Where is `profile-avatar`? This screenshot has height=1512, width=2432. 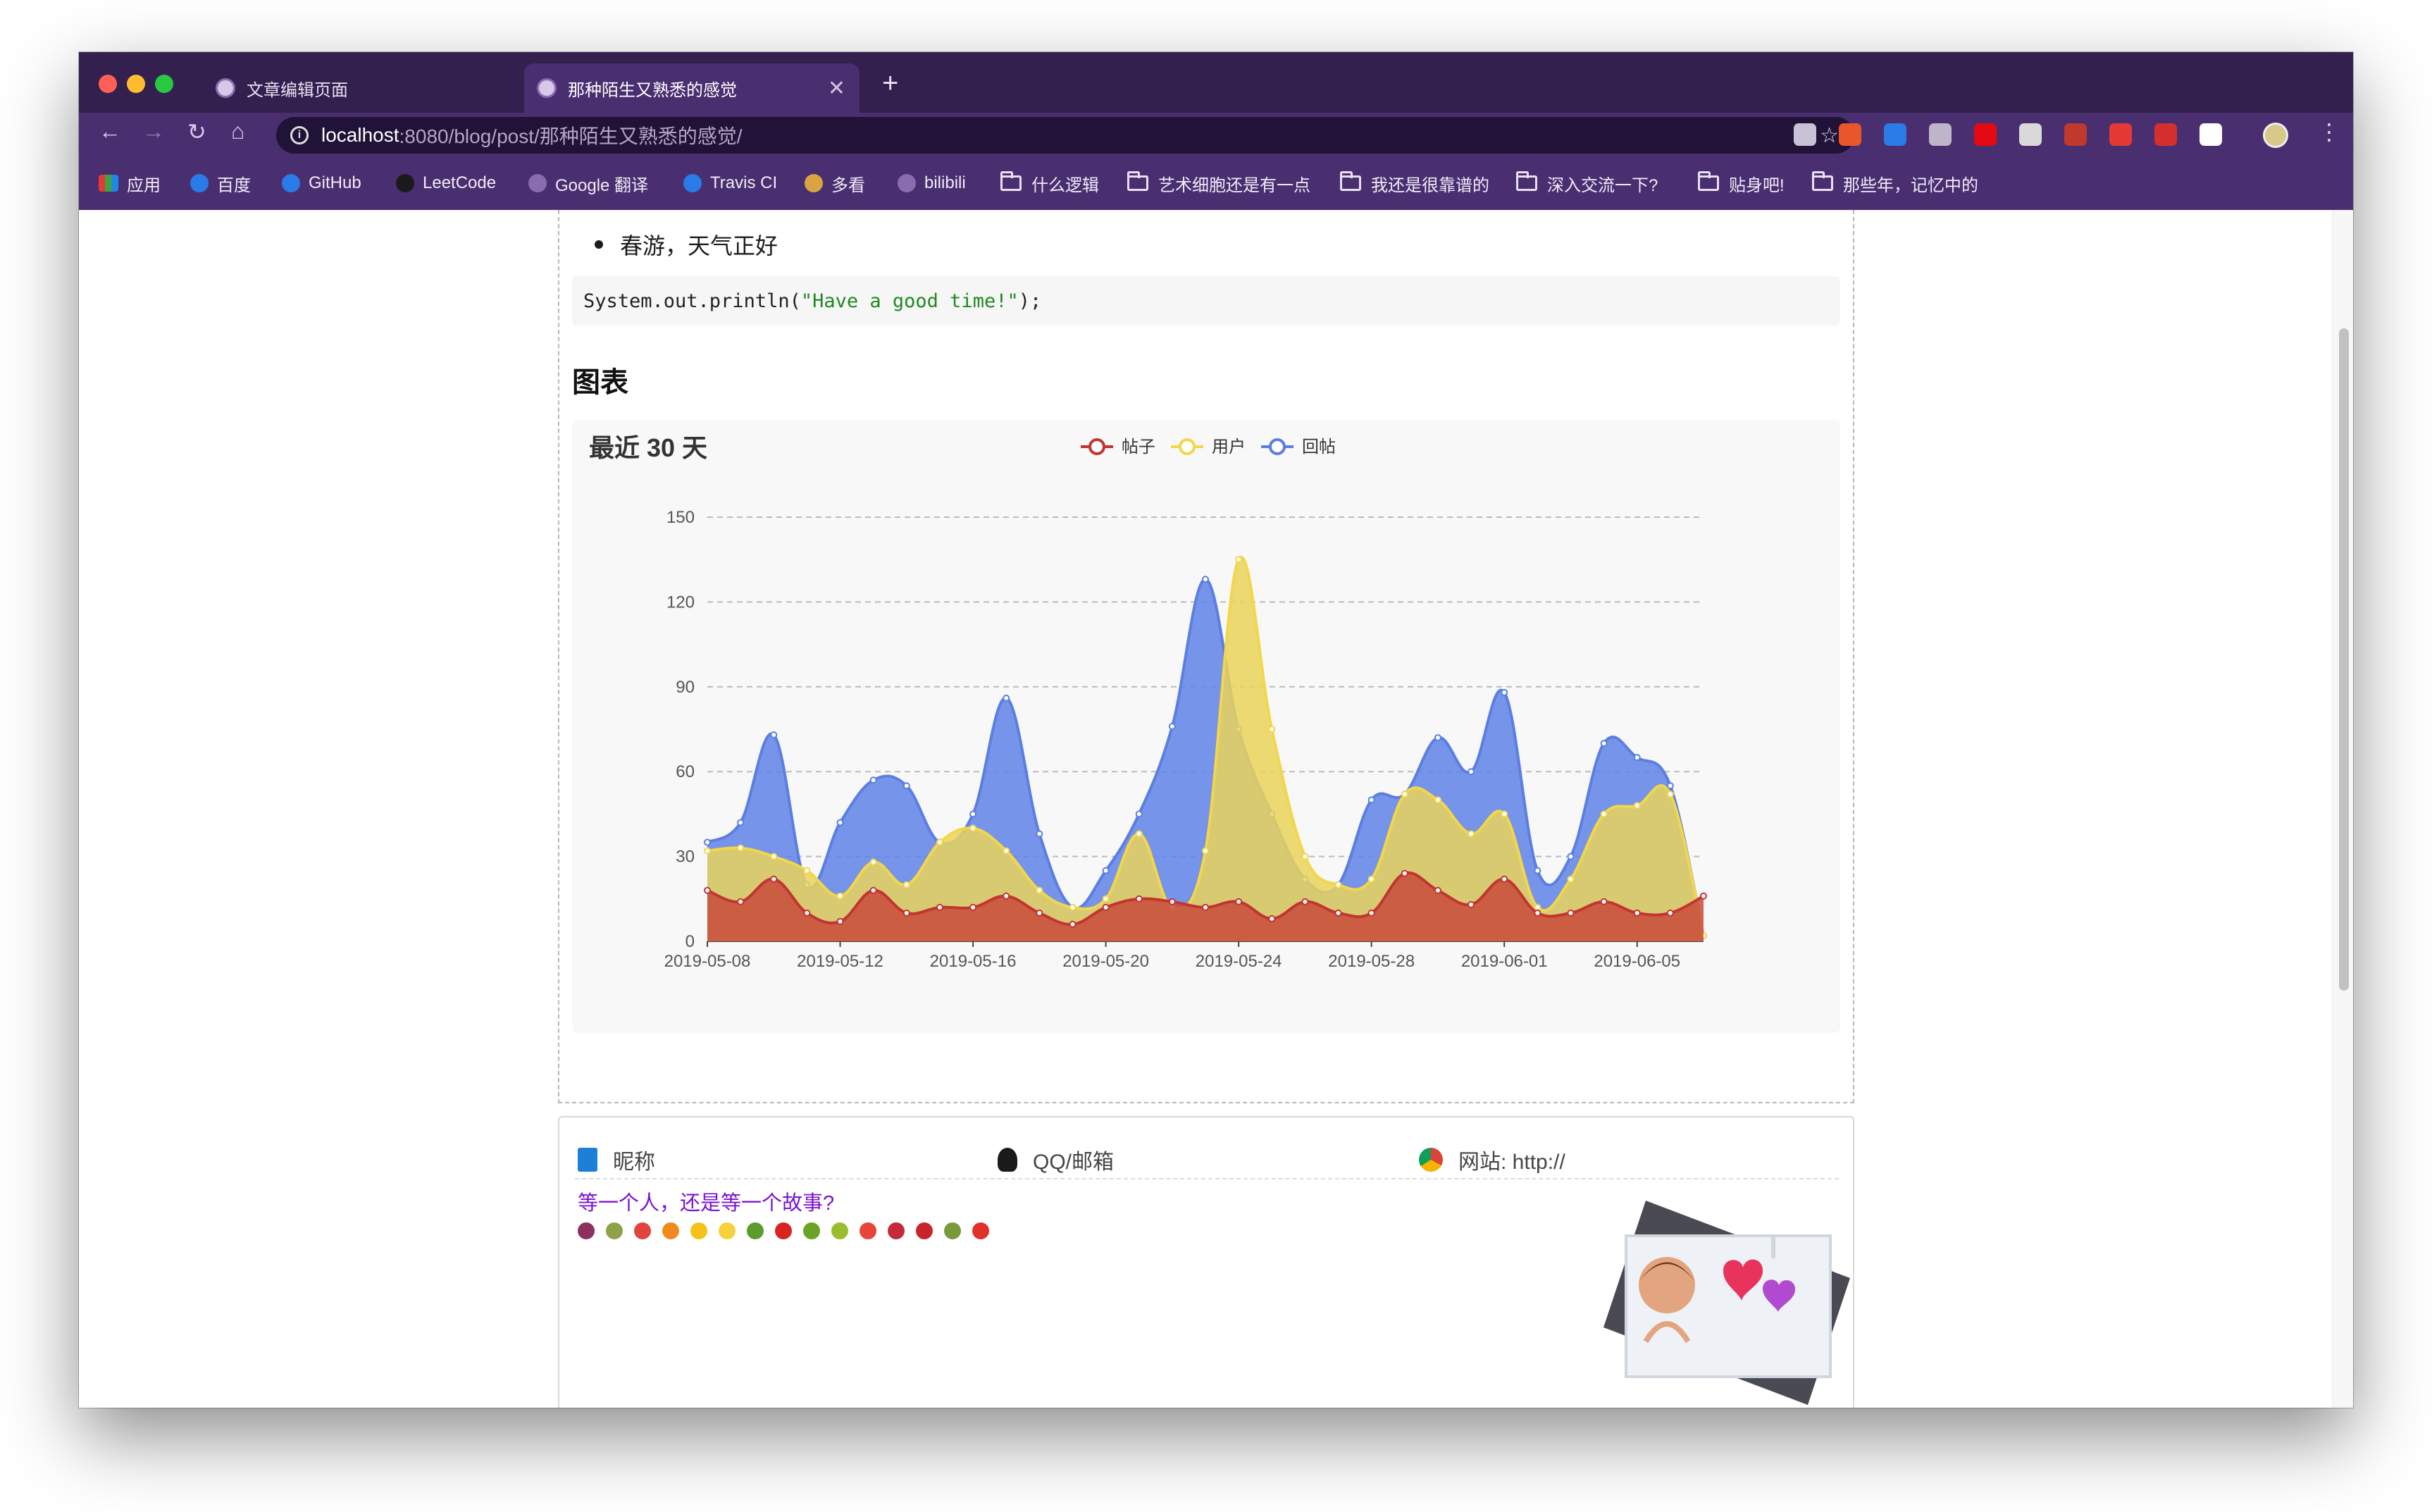
profile-avatar is located at coordinates (2275, 135).